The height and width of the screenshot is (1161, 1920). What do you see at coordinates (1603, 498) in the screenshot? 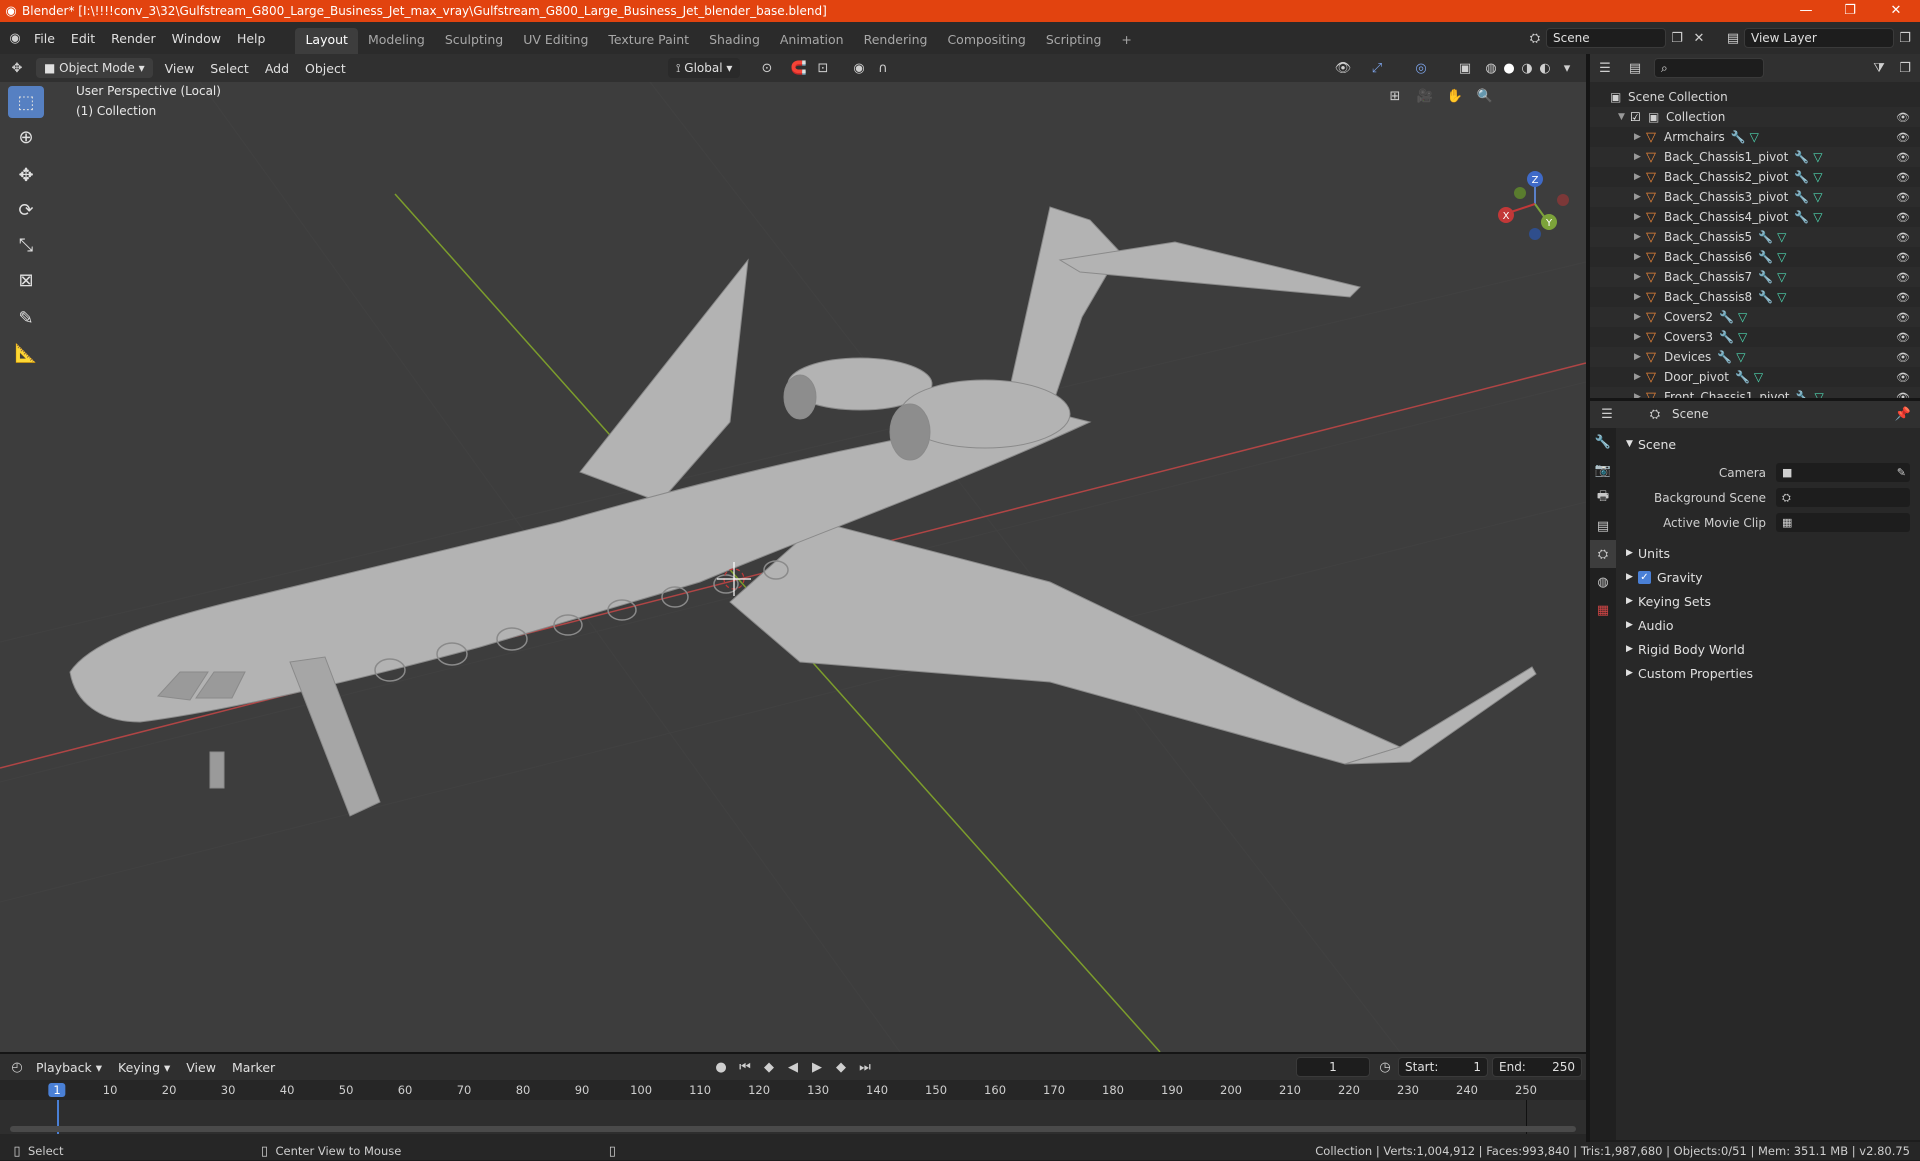
I see `output-tab-icon: 🖶` at bounding box center [1603, 498].